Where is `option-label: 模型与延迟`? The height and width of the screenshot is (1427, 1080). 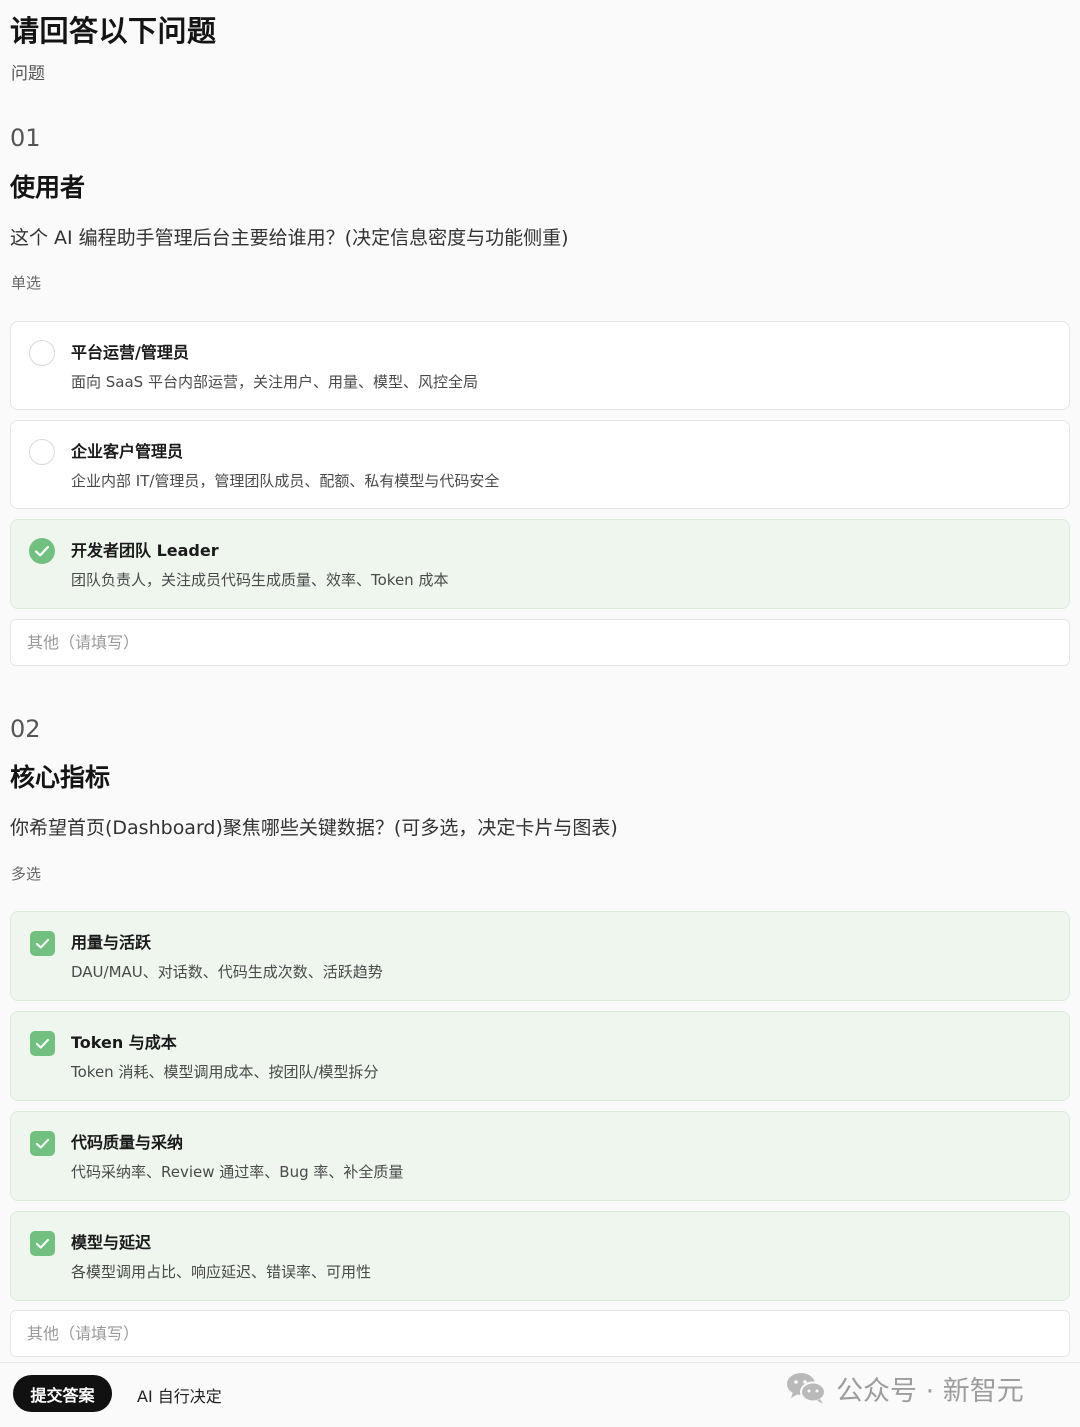 option-label: 模型与延迟 is located at coordinates (111, 1242).